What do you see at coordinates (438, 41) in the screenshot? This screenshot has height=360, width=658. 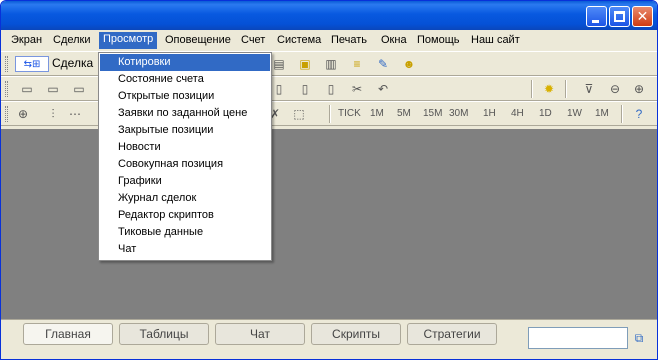 I see `menu-help: Помощь` at bounding box center [438, 41].